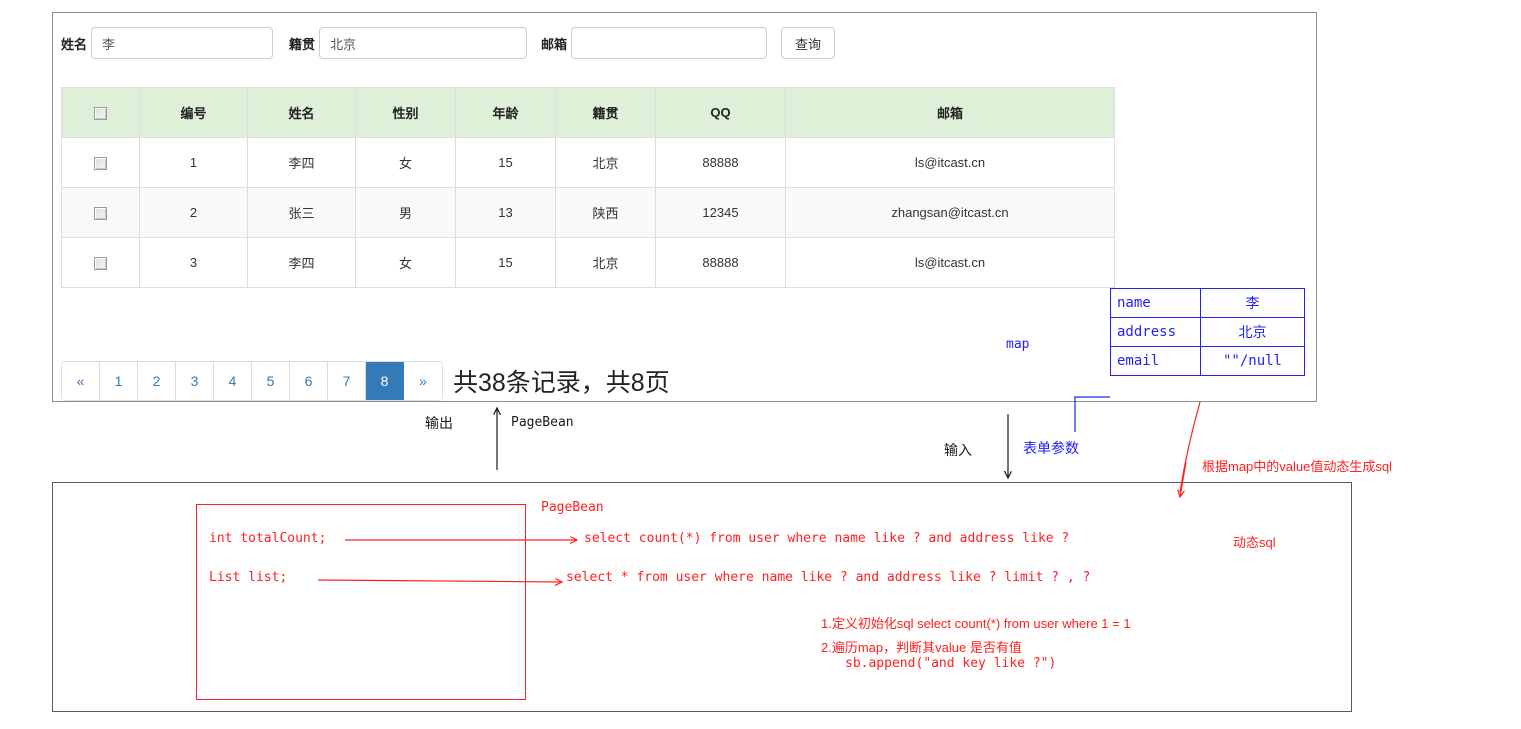 This screenshot has width=1521, height=729. What do you see at coordinates (405, 212) in the screenshot?
I see `cell-sex: 男` at bounding box center [405, 212].